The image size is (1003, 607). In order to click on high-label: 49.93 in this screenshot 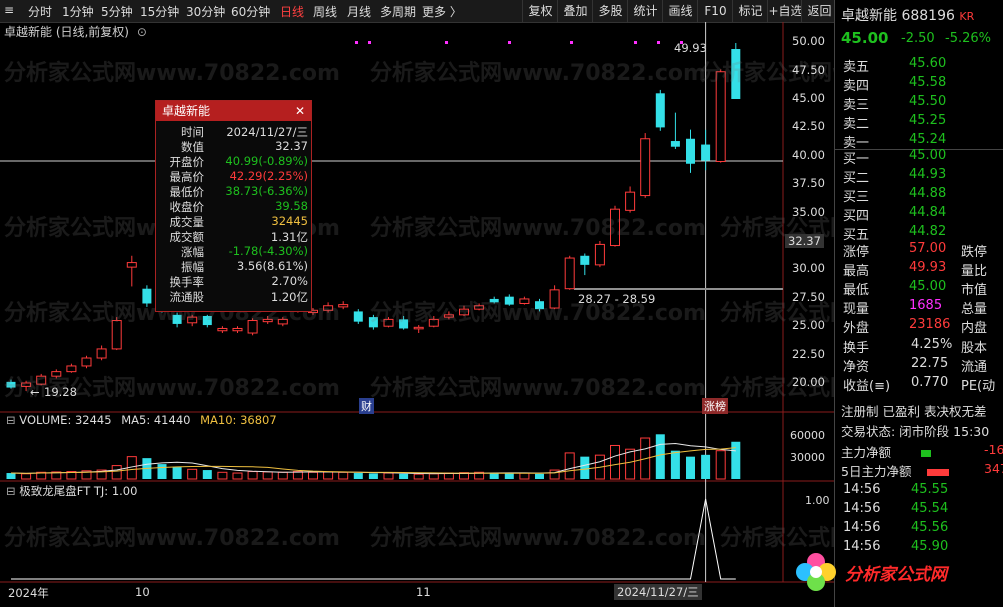, I will do `click(690, 48)`.